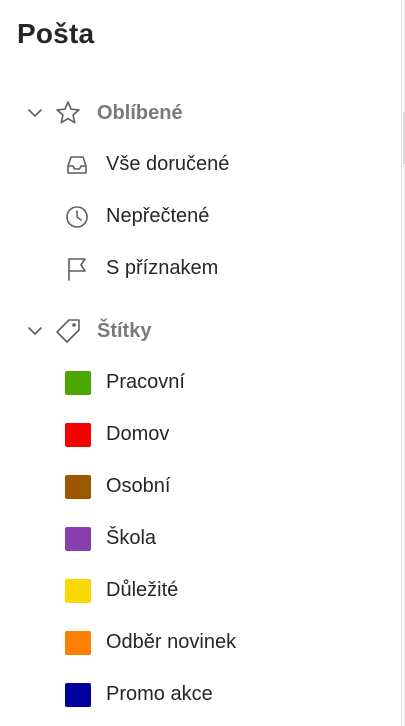 This screenshot has height=726, width=405. What do you see at coordinates (159, 694) in the screenshot?
I see `tag-item-label: Promo akce` at bounding box center [159, 694].